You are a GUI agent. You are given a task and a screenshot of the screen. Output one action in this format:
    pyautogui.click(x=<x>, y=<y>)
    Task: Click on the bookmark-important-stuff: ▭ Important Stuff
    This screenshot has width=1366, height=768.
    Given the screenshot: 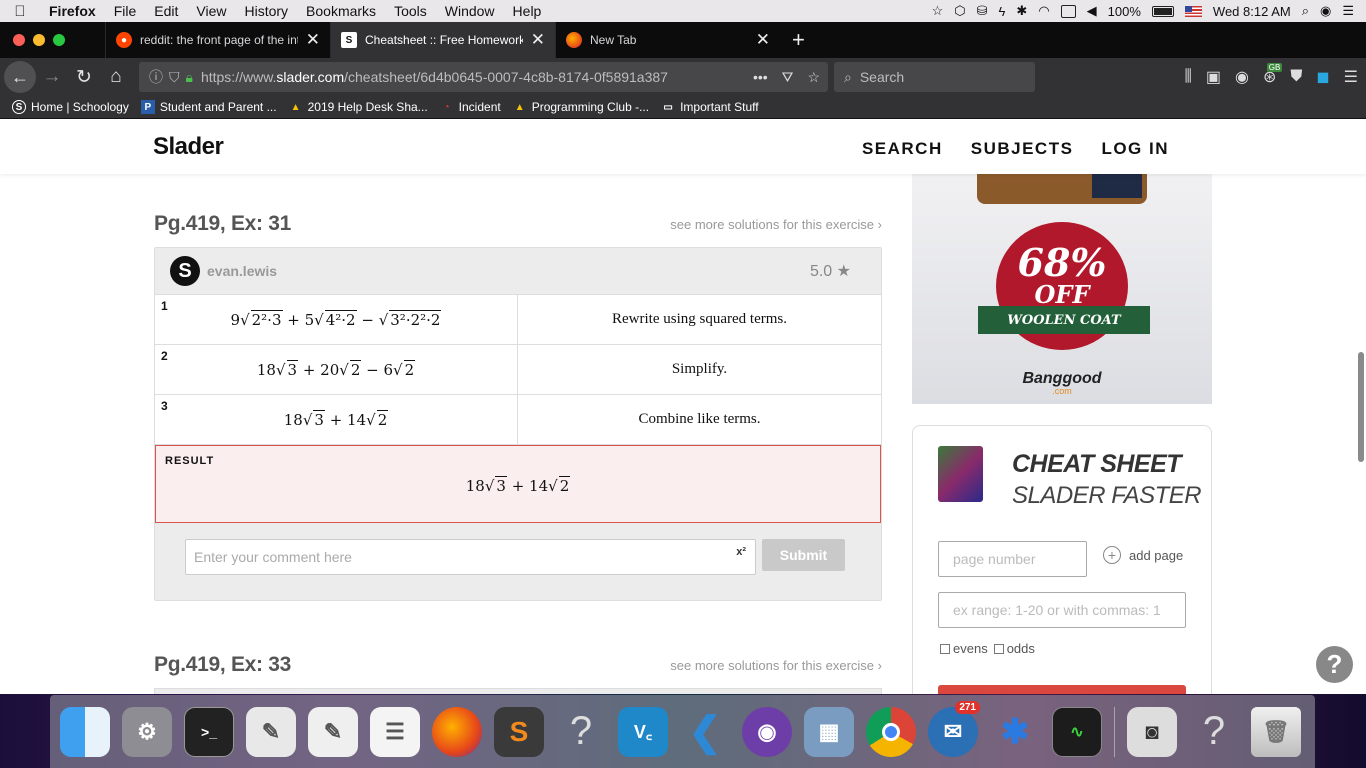 What is the action you would take?
    pyautogui.click(x=709, y=107)
    